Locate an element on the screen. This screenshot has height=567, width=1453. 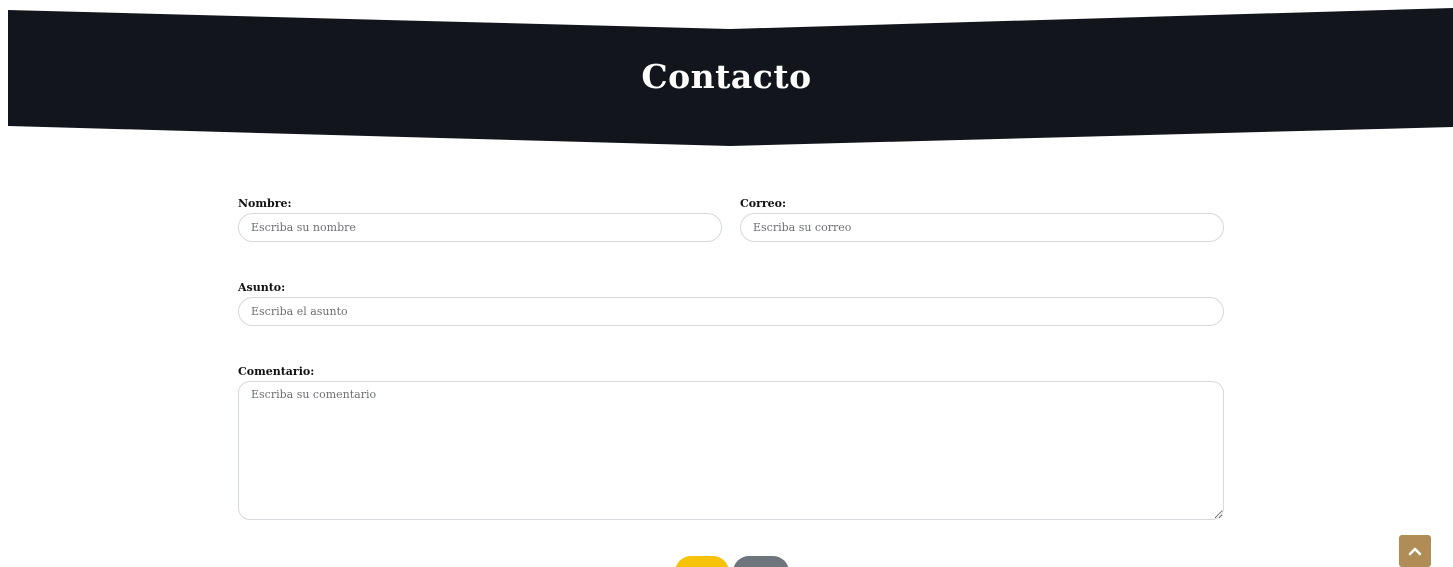
clear-button: Borrar is located at coordinates (761, 561).